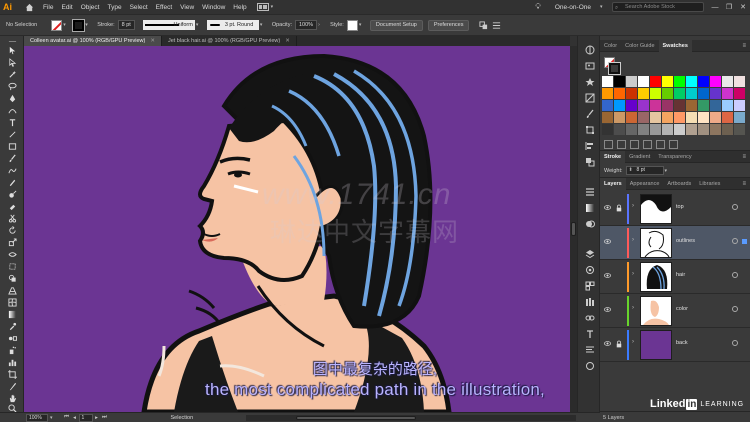 The image size is (750, 422). Describe the element at coordinates (685, 241) in the screenshot. I see `layer-name: outlines` at that location.